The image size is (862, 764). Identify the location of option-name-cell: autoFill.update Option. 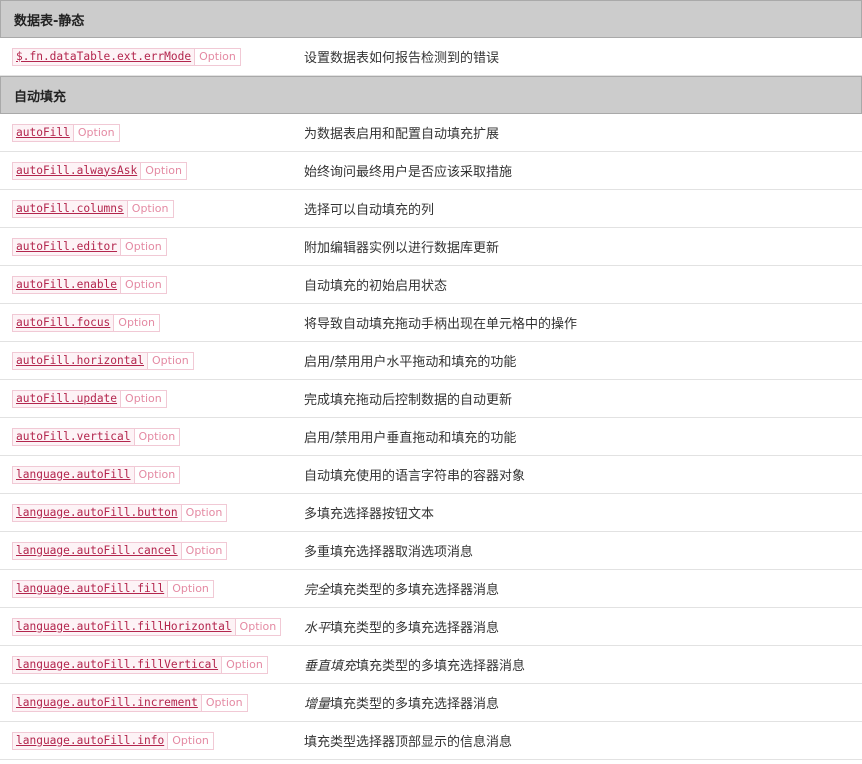
(152, 398).